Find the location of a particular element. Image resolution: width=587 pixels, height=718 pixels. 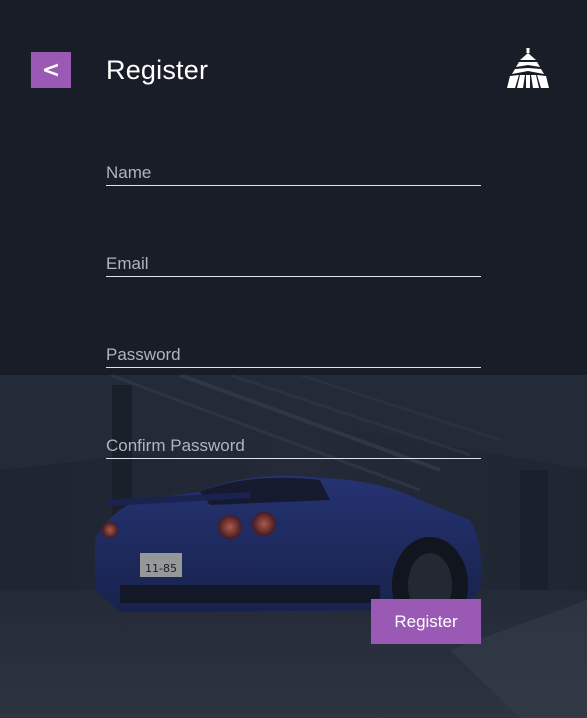

stylized-tree-logo-icon is located at coordinates (528, 68).